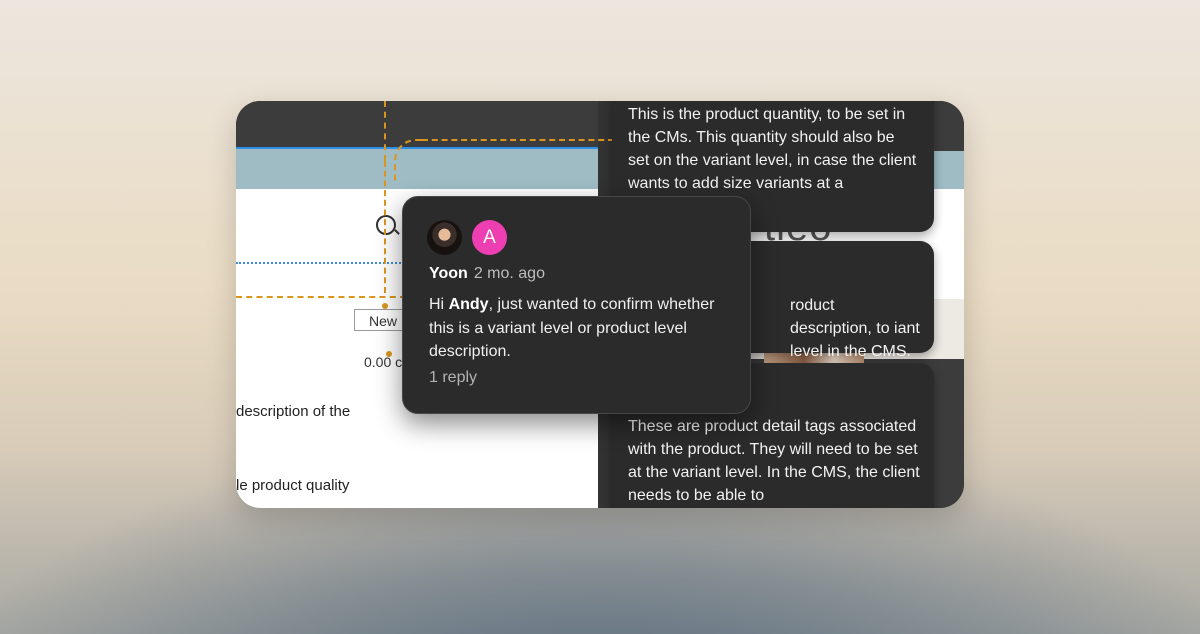 Image resolution: width=1200 pixels, height=634 pixels. Describe the element at coordinates (444, 237) in the screenshot. I see `author-avatar` at that location.